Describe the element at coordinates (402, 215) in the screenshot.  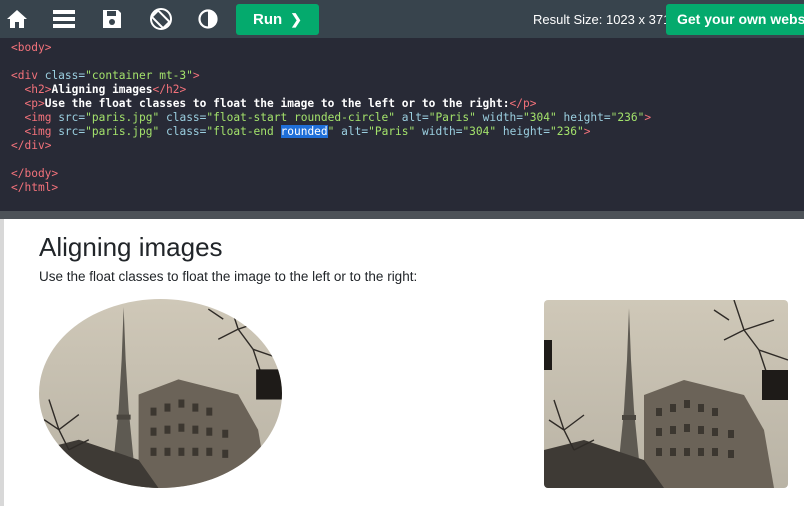
I see `pane-divider` at that location.